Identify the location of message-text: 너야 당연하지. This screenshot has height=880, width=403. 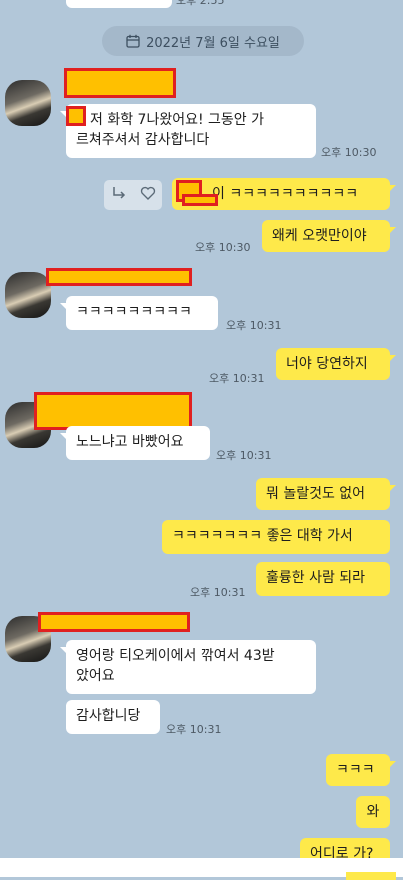
(327, 364).